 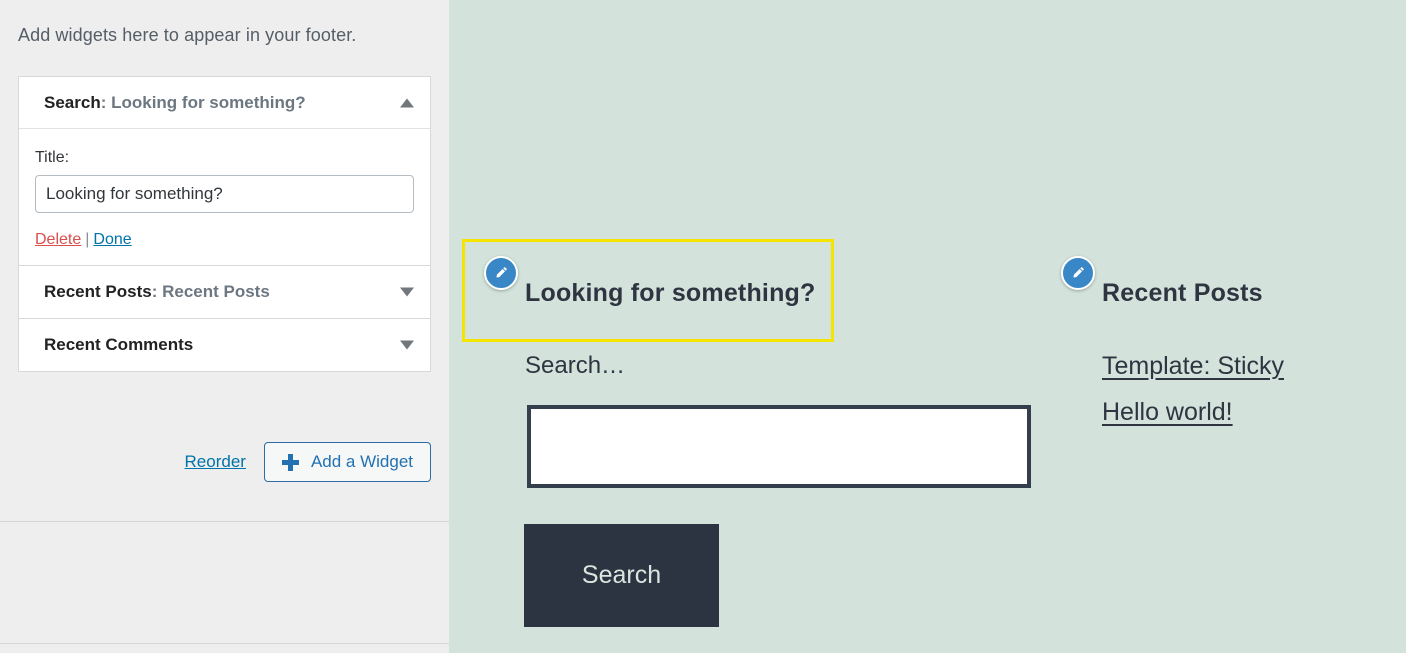 What do you see at coordinates (407, 102) in the screenshot?
I see `caret-up-icon` at bounding box center [407, 102].